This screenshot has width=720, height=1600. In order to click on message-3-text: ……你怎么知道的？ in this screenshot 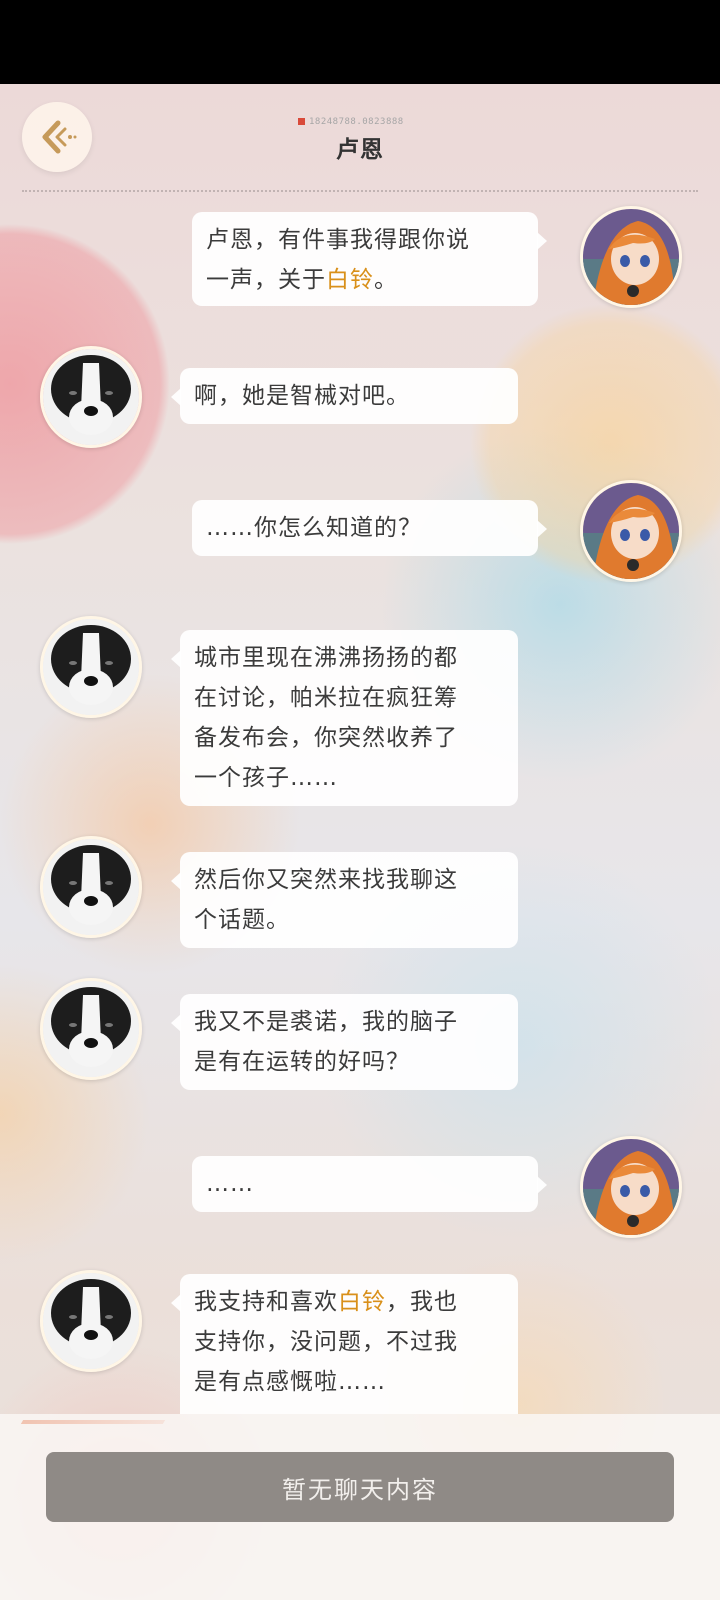, I will do `click(314, 528)`.